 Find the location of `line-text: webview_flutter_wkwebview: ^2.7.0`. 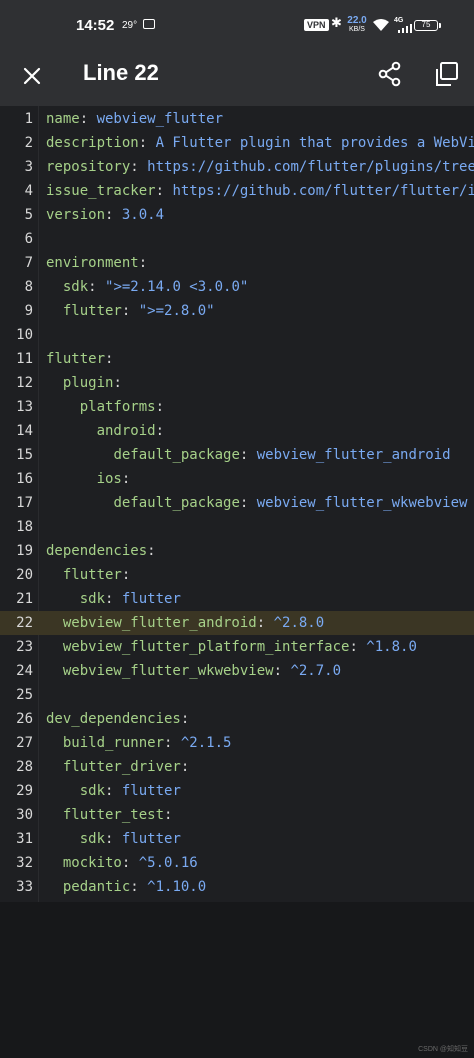

line-text: webview_flutter_wkwebview: ^2.7.0 is located at coordinates (193, 671).